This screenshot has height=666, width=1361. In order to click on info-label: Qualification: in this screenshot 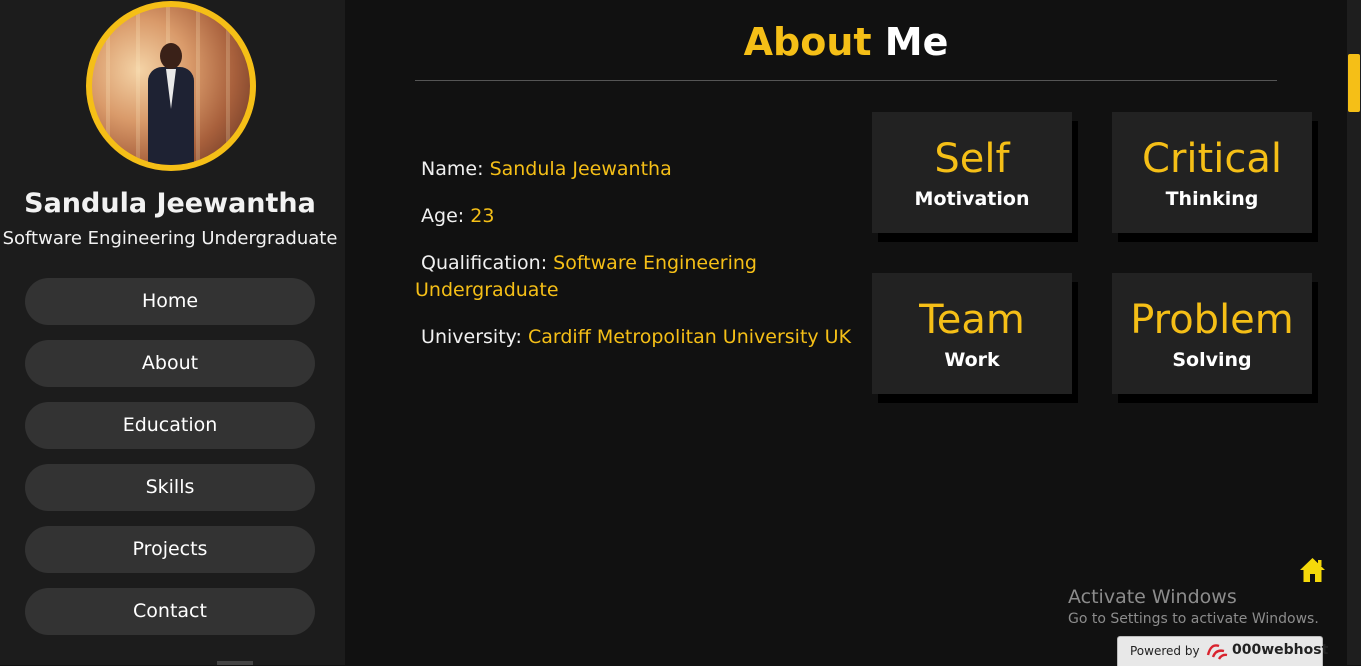, I will do `click(484, 263)`.